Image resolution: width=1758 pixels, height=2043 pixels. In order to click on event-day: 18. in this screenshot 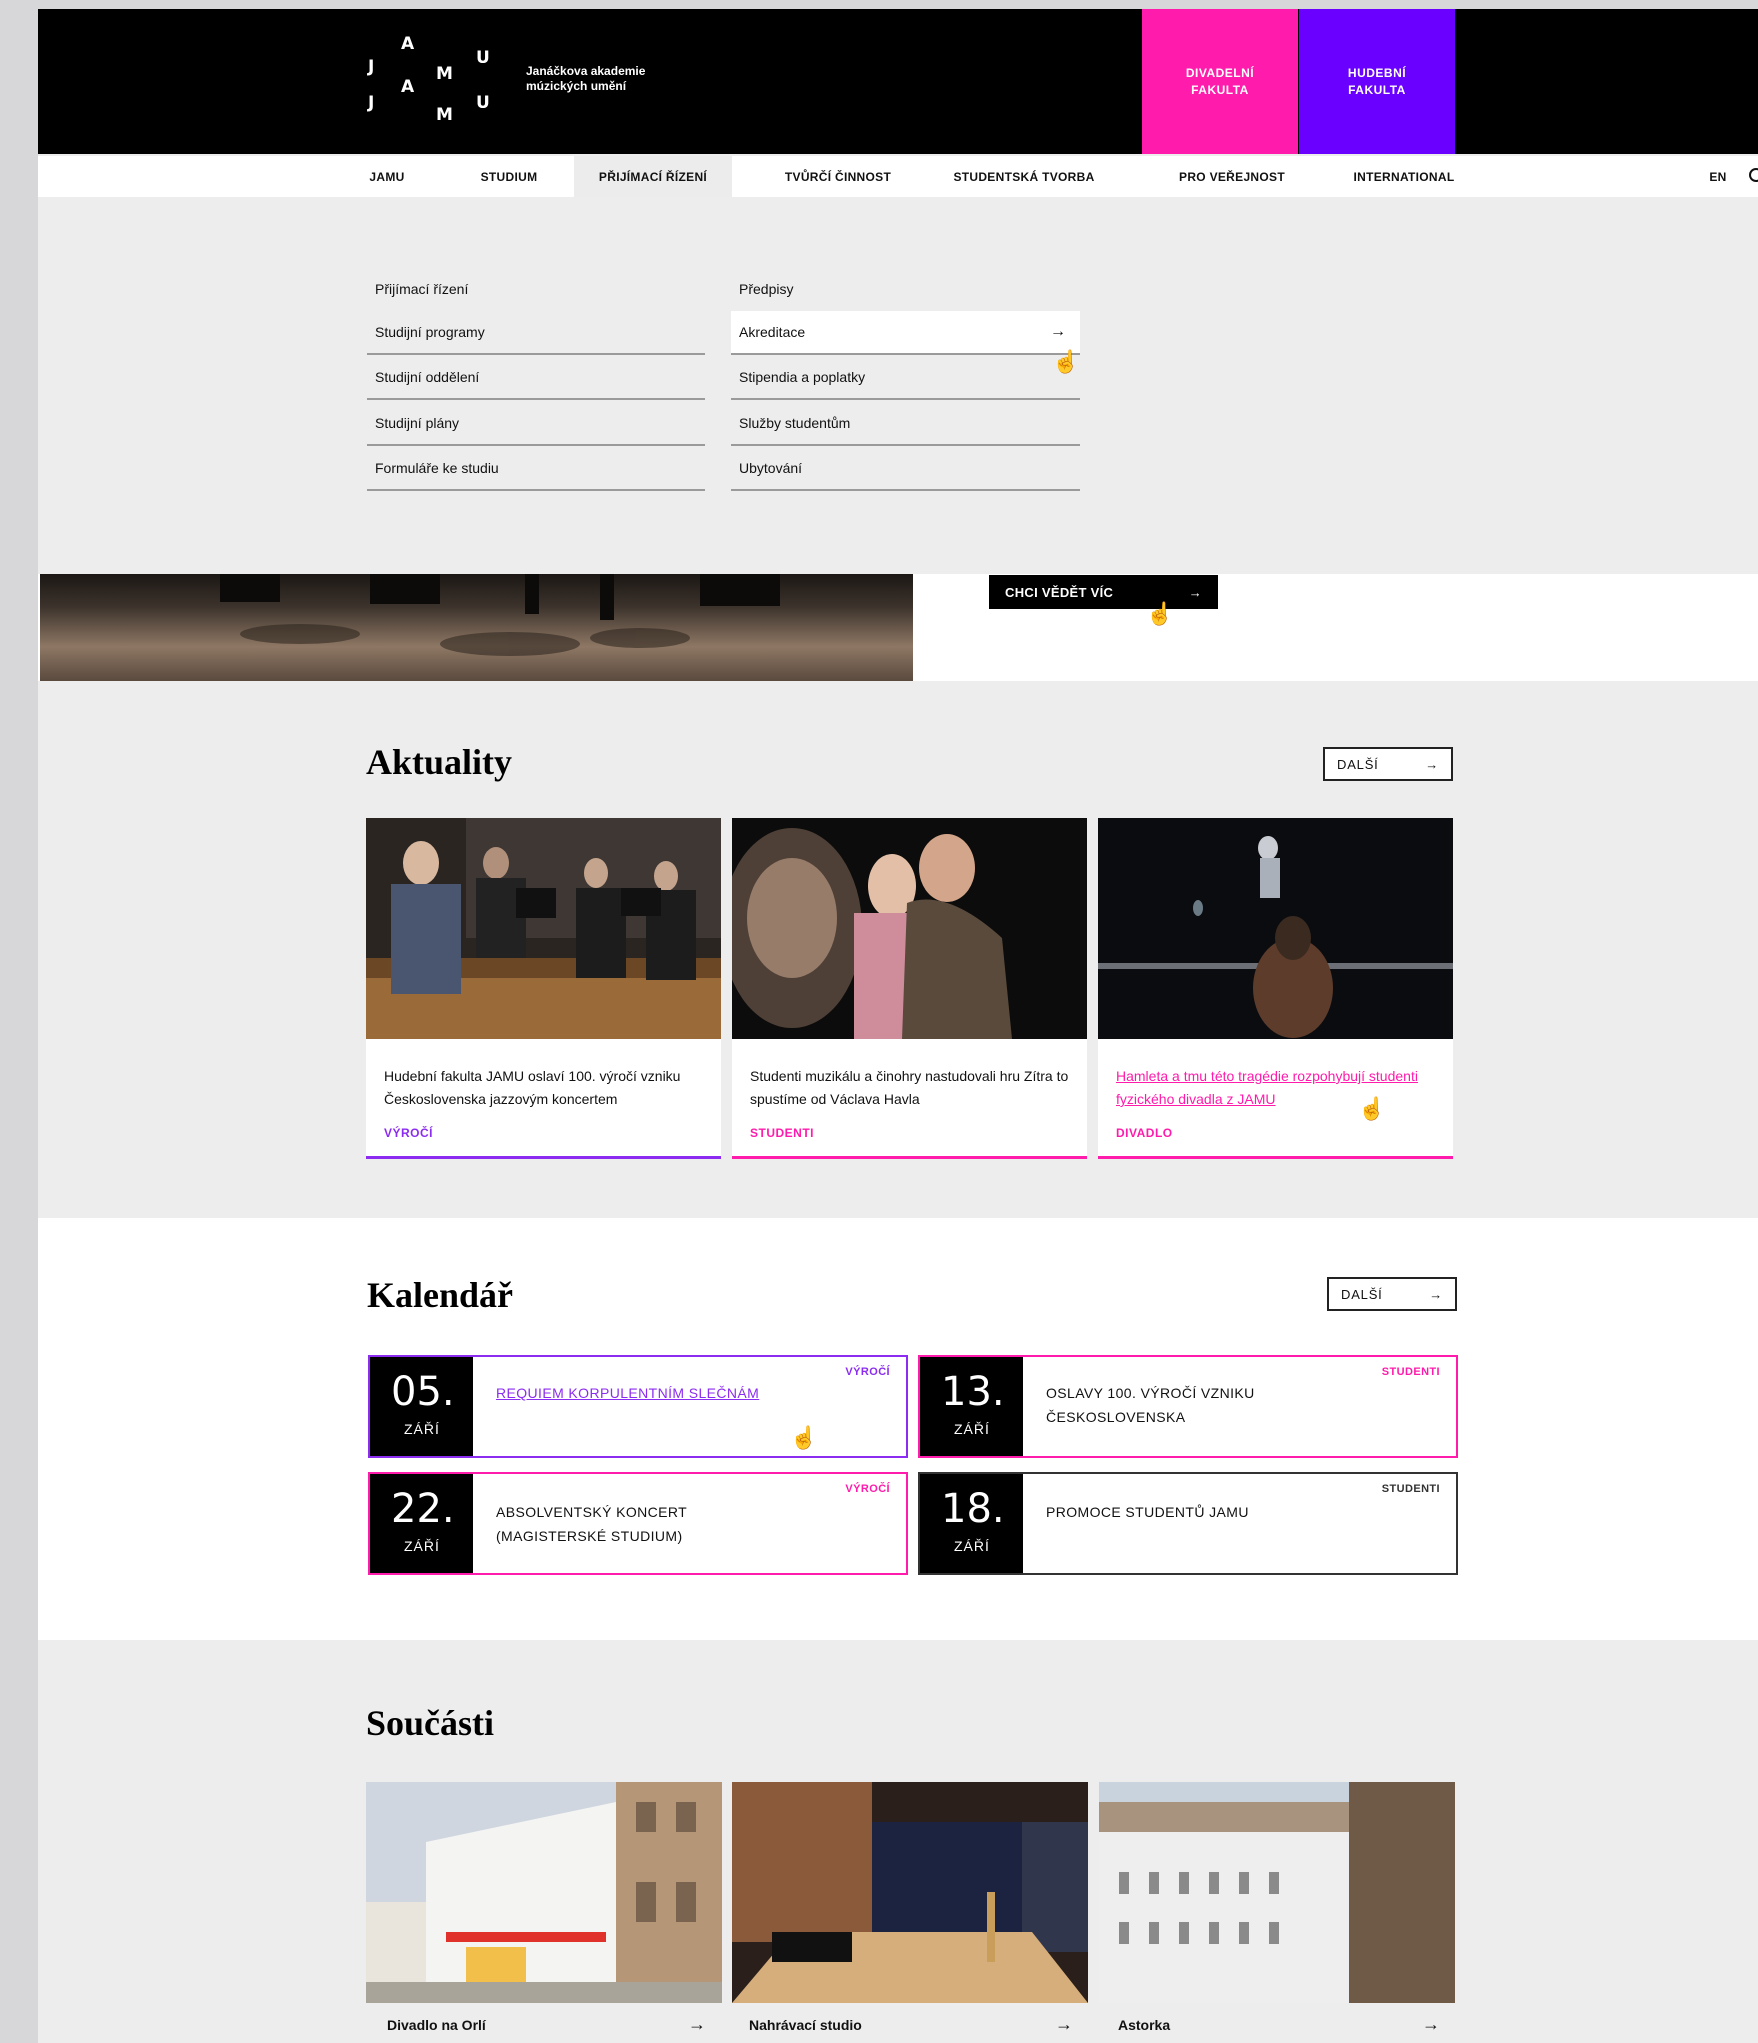, I will do `click(973, 1509)`.